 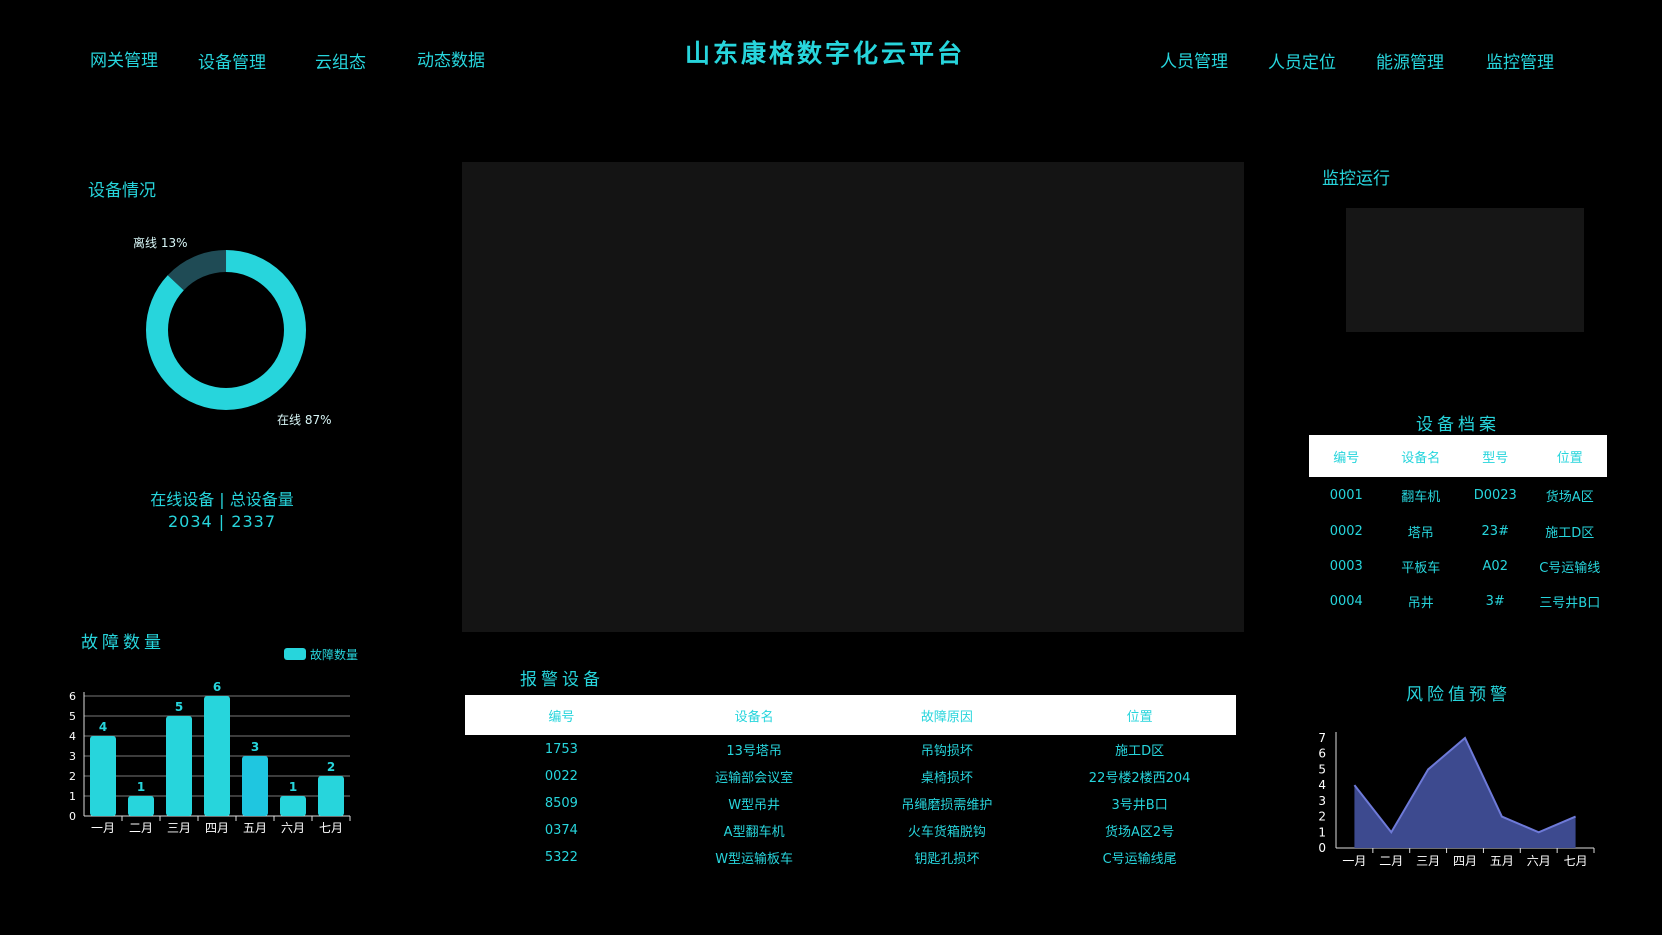 I want to click on bar-value-label: 5, so click(x=179, y=707).